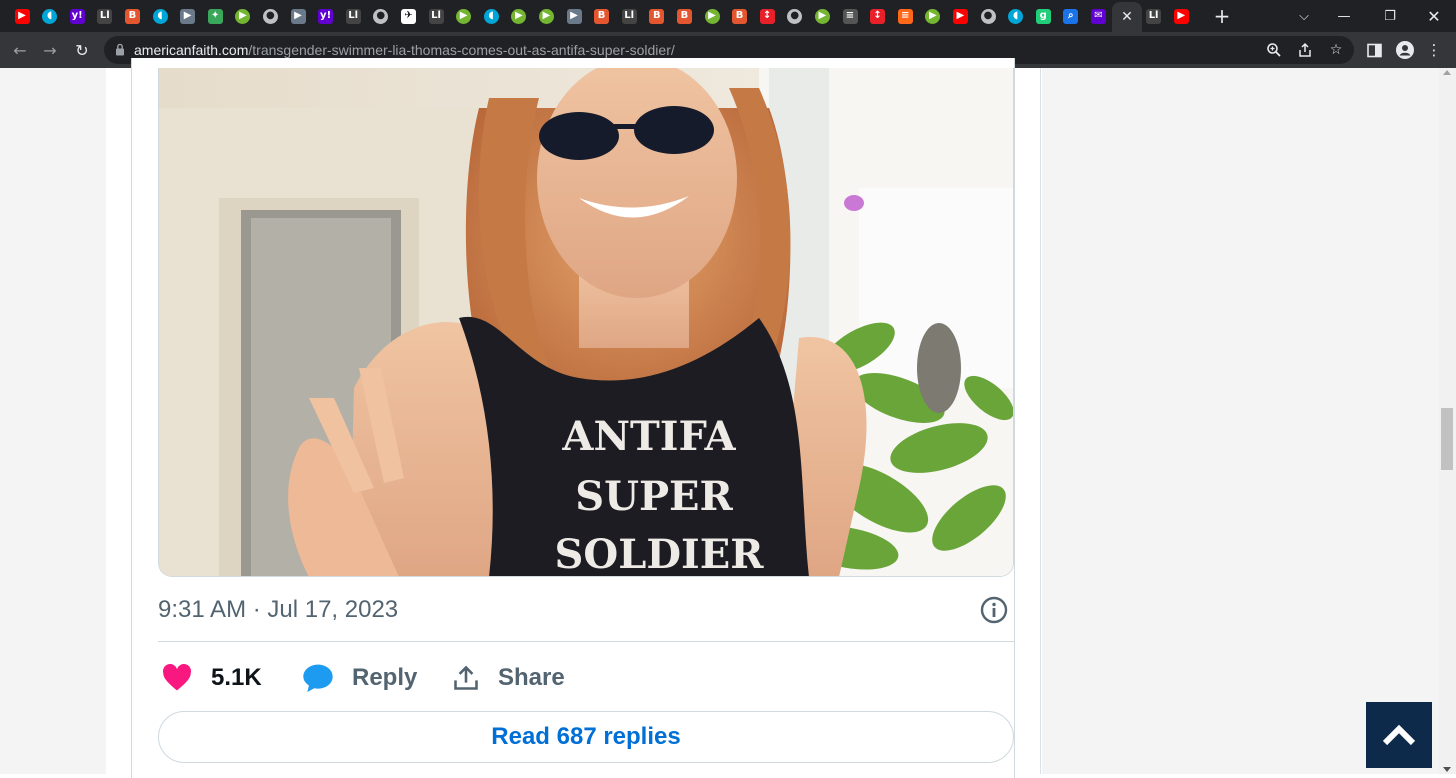 Image resolution: width=1456 pixels, height=778 pixels. I want to click on shield-icon: ◖, so click(50, 16).